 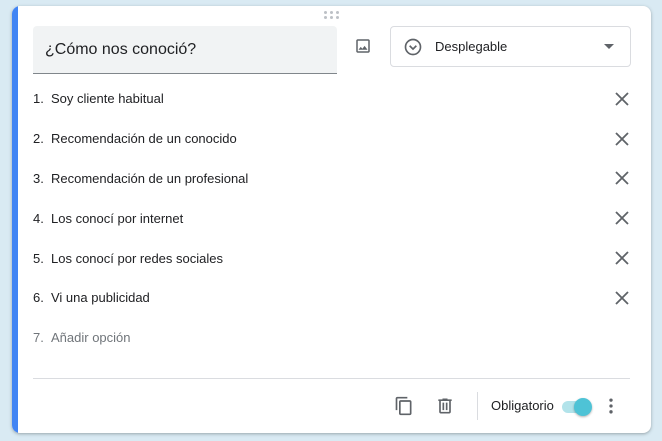 I want to click on question-title-text: ¿Cómo nos conoció?, so click(x=121, y=49).